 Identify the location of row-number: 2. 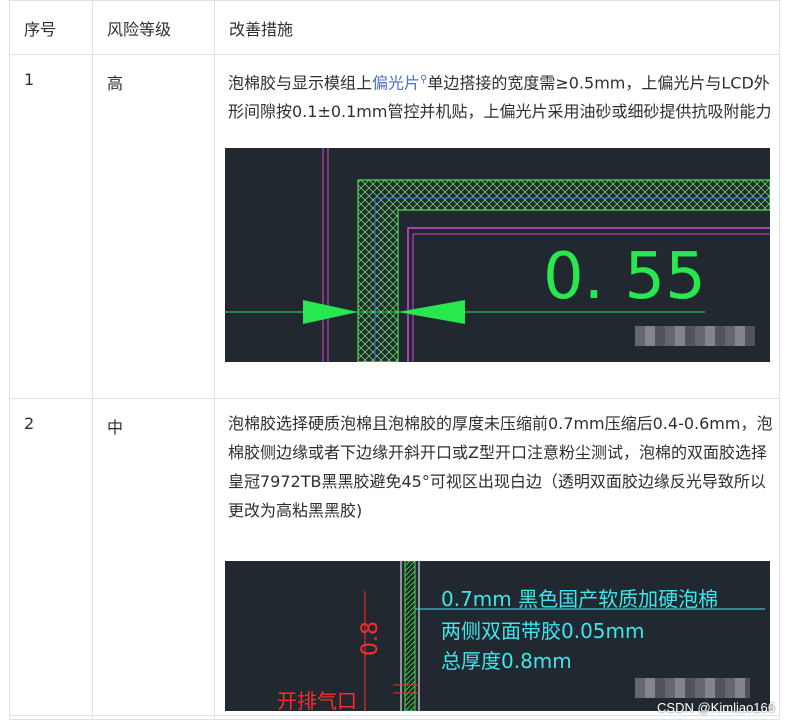
(29, 423).